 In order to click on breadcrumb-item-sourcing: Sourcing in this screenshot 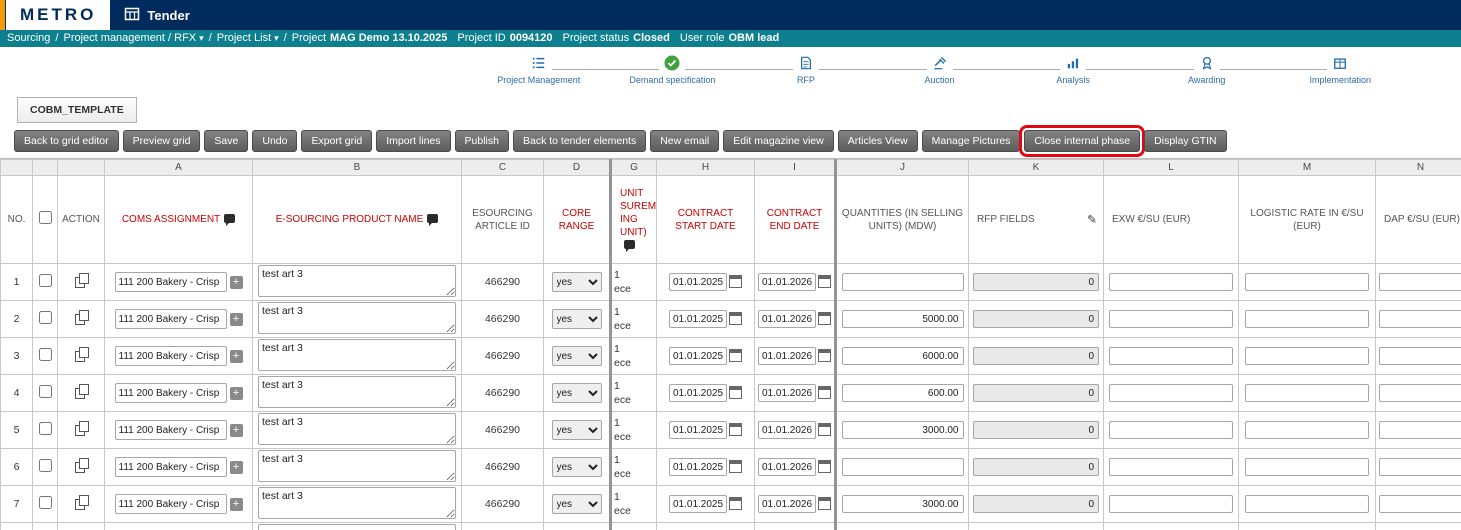, I will do `click(28, 38)`.